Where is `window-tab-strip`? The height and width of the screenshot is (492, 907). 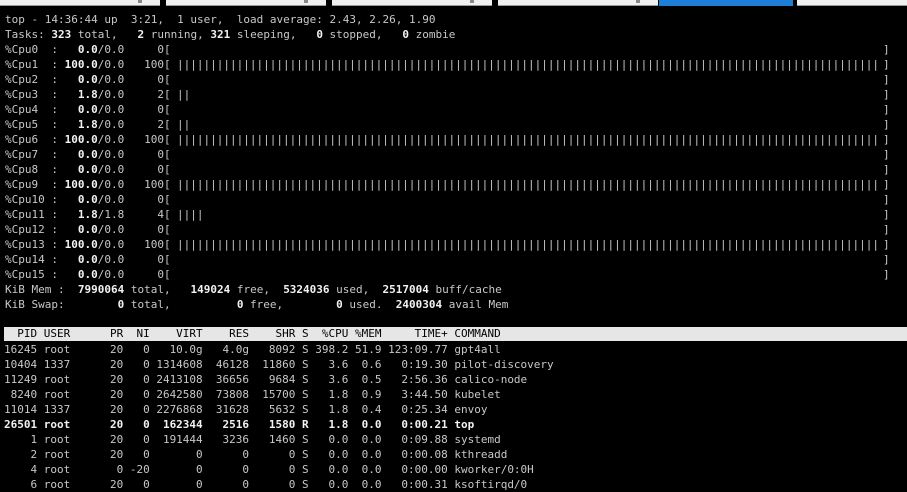
window-tab-strip is located at coordinates (453, 3).